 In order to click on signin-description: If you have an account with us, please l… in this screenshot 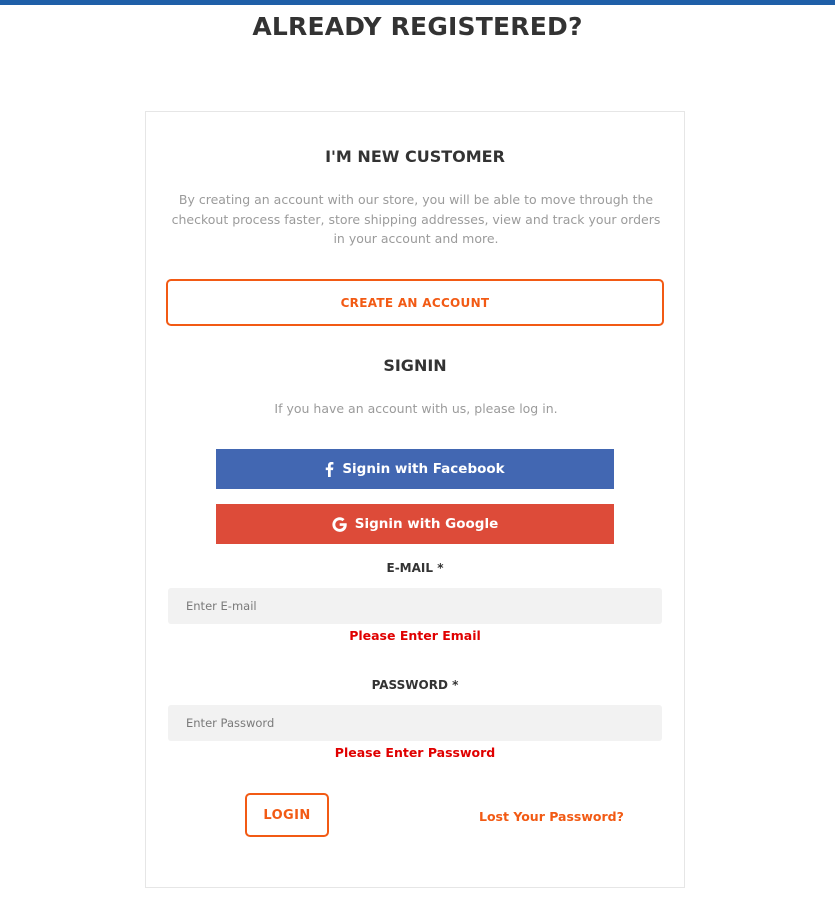, I will do `click(416, 408)`.